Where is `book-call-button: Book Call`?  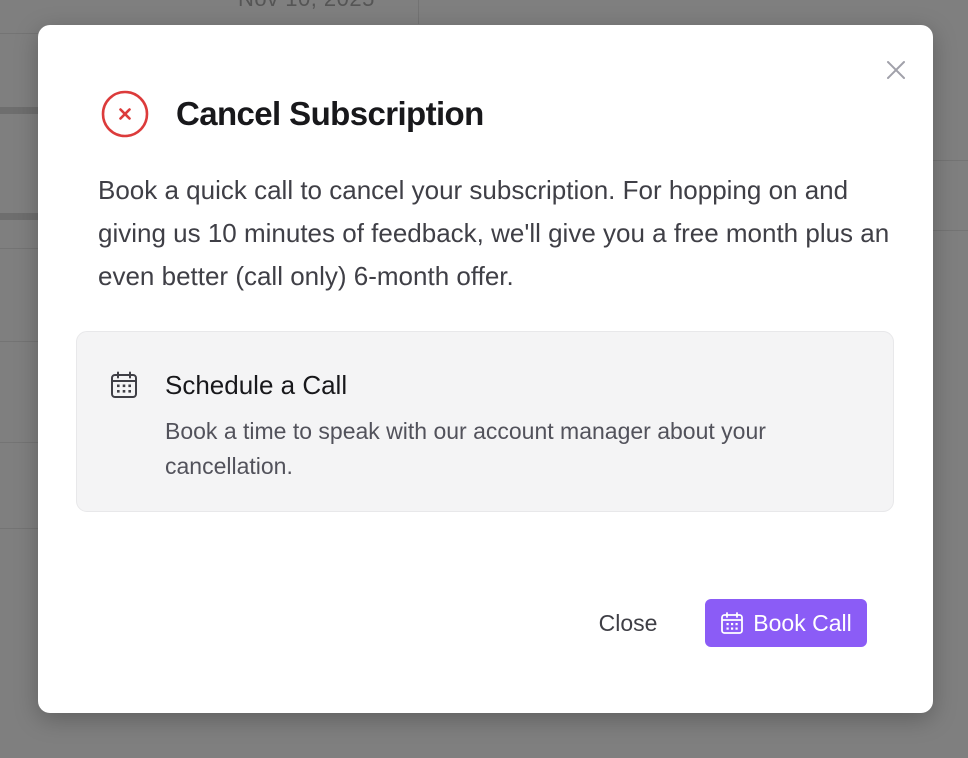
book-call-button: Book Call is located at coordinates (786, 623).